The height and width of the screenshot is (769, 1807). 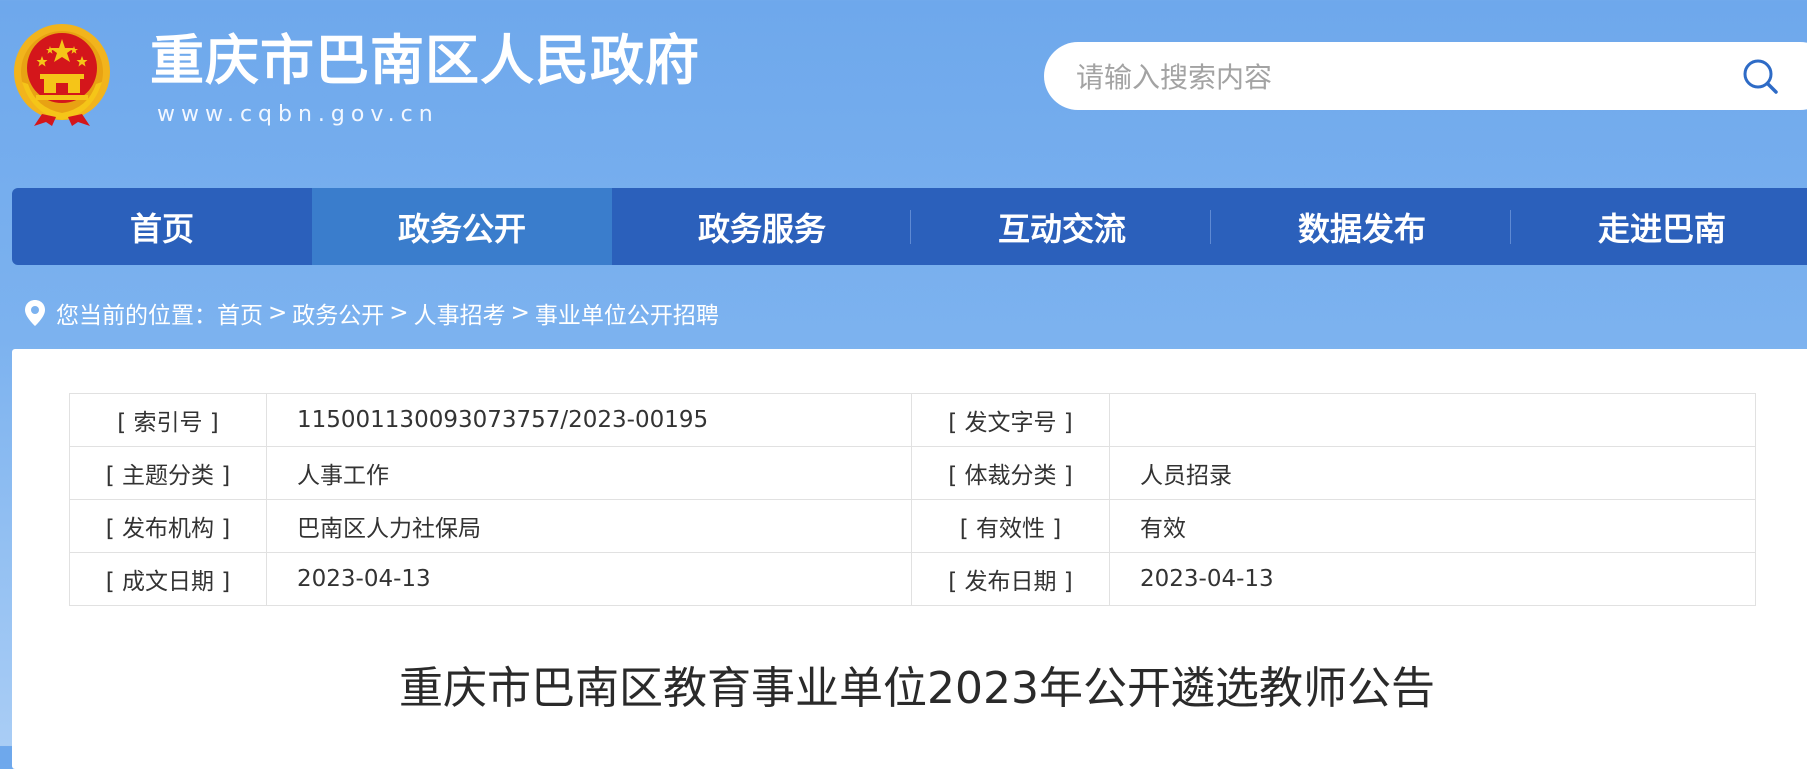 What do you see at coordinates (589, 526) in the screenshot?
I see `info-value-publisher: 巴南区人力社保局` at bounding box center [589, 526].